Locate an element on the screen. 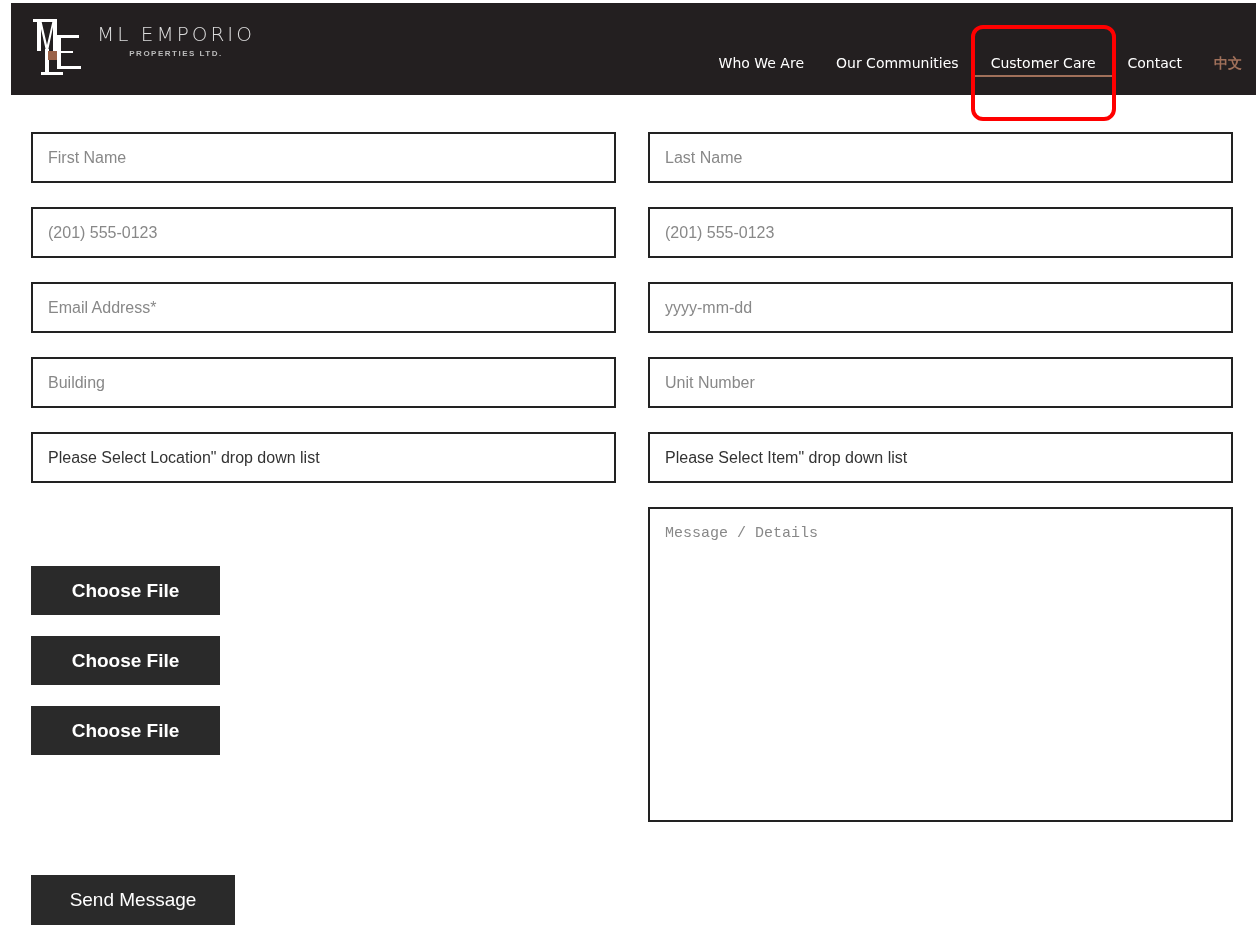  brand-tagline: PROPERTIES LTD. is located at coordinates (176, 53).